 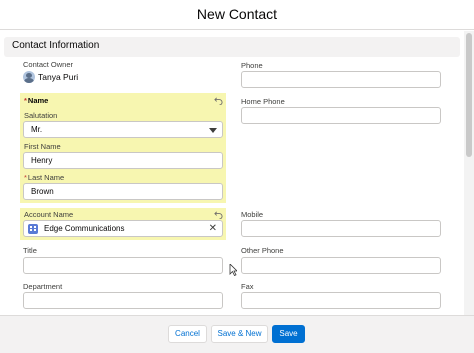 I want to click on save-and-new-button: Save & New, so click(x=239, y=334).